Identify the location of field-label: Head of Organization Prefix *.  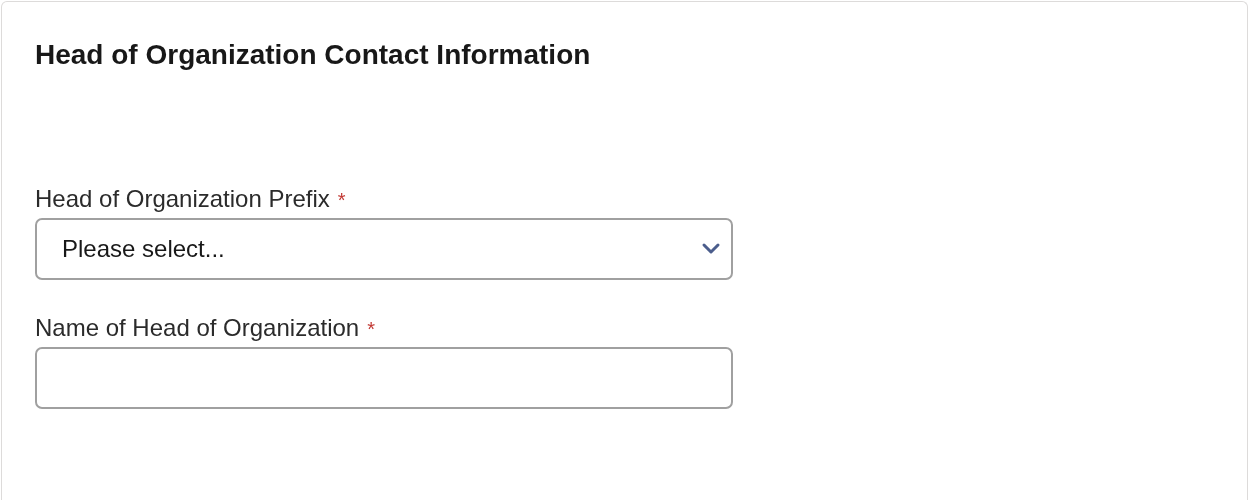
(191, 199).